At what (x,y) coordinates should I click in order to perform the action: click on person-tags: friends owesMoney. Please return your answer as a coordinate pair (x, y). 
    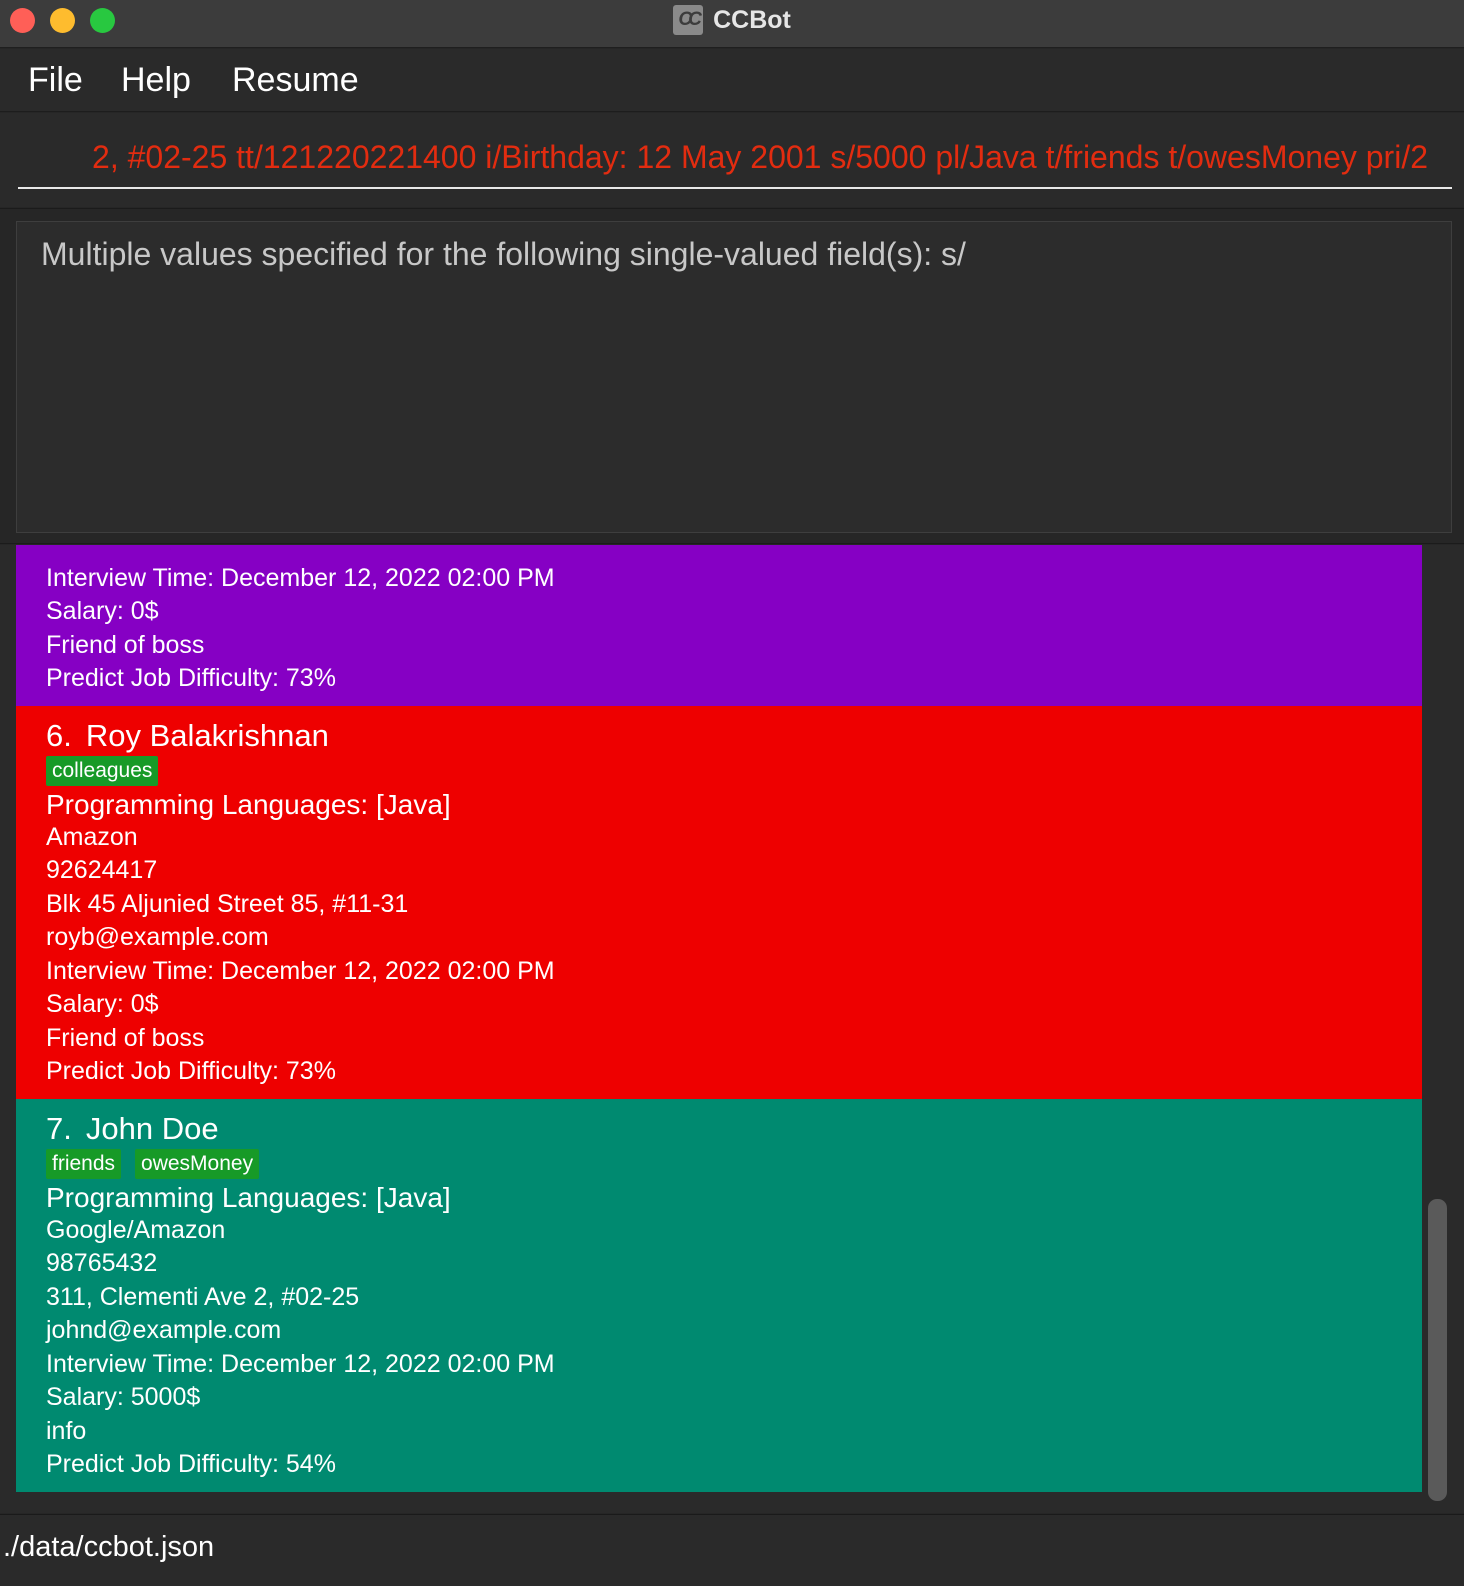
    Looking at the image, I should click on (153, 1164).